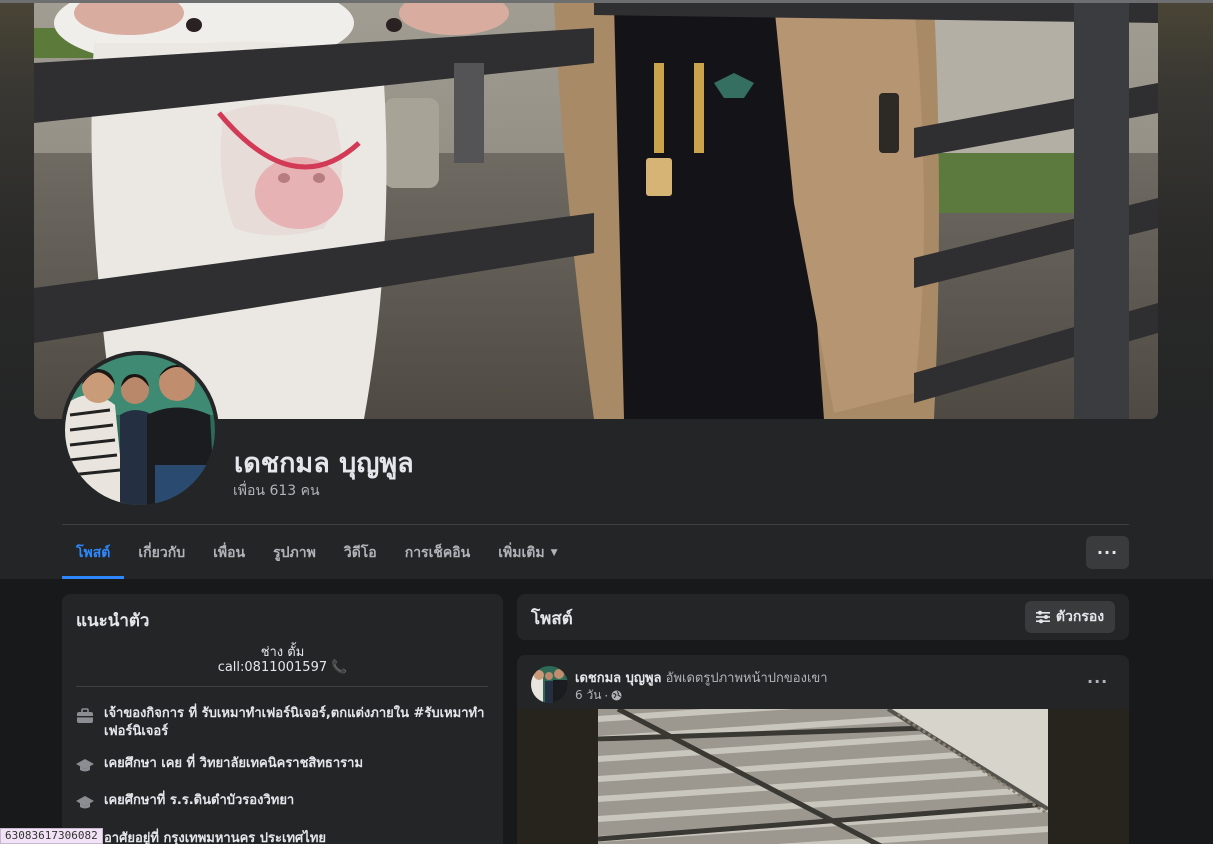 Image resolution: width=1213 pixels, height=844 pixels. I want to click on profile-name: เดชกมล บุญพูล, so click(324, 463).